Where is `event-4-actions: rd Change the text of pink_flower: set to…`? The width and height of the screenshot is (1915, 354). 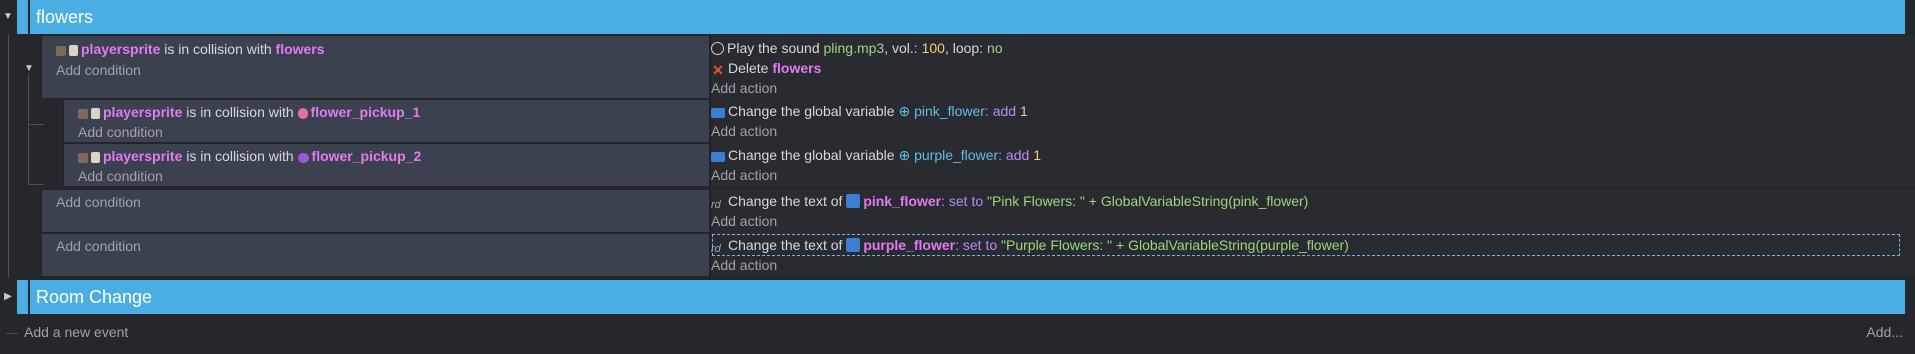
event-4-actions: rd Change the text of pink_flower: set to… is located at coordinates (1312, 211).